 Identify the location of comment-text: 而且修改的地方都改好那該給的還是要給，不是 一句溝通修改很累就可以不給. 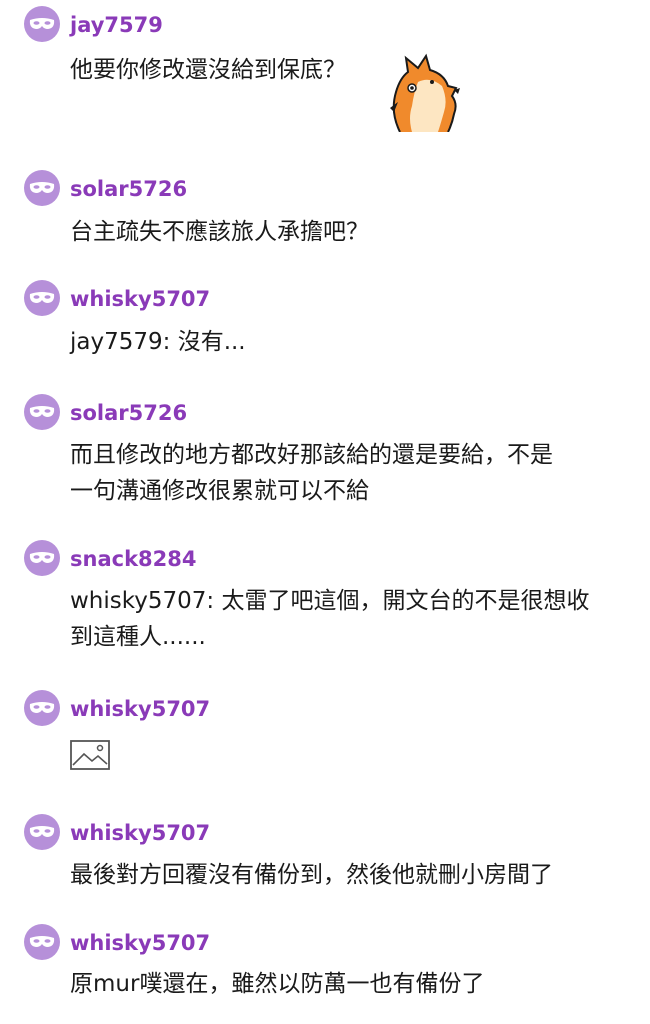
(311, 473).